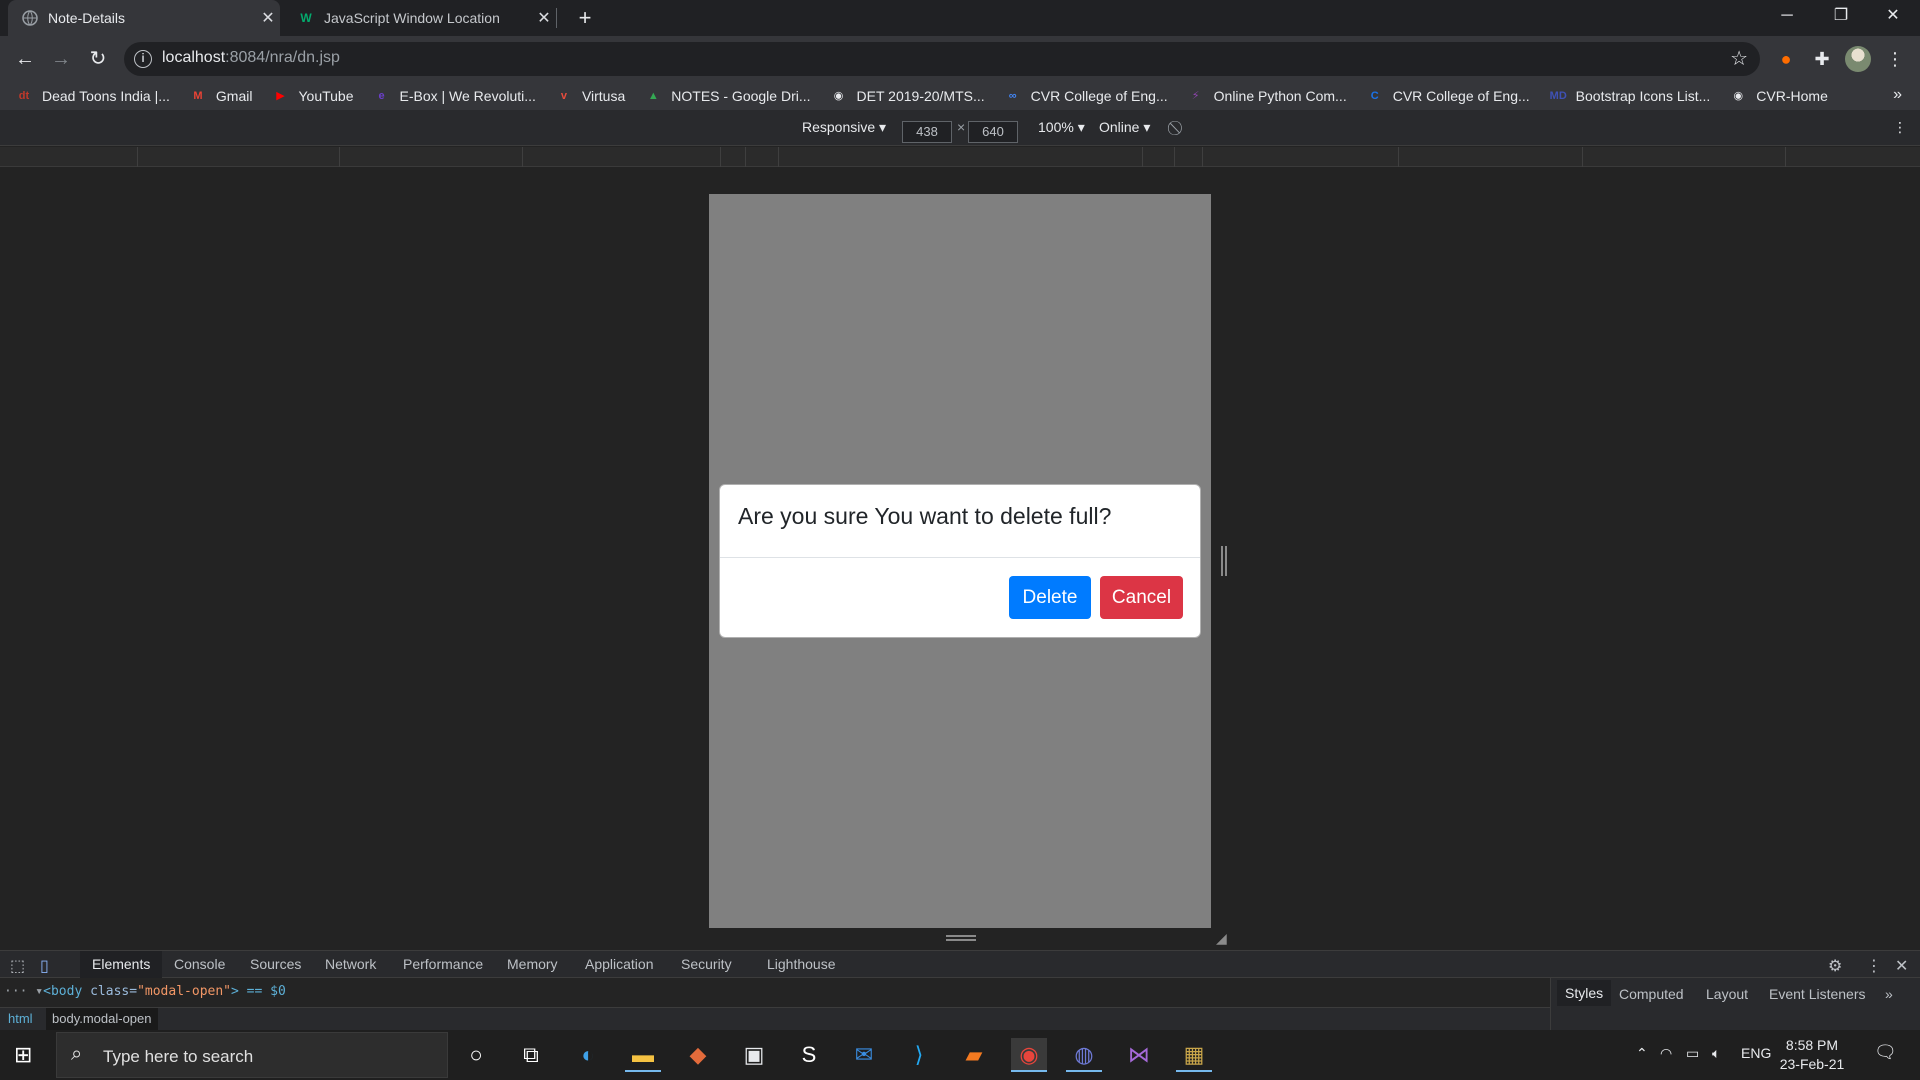 The height and width of the screenshot is (1080, 1920). Describe the element at coordinates (145, 991) in the screenshot. I see `dom-selected-line: ··· ▾<body class="modal-open"> == $0` at that location.